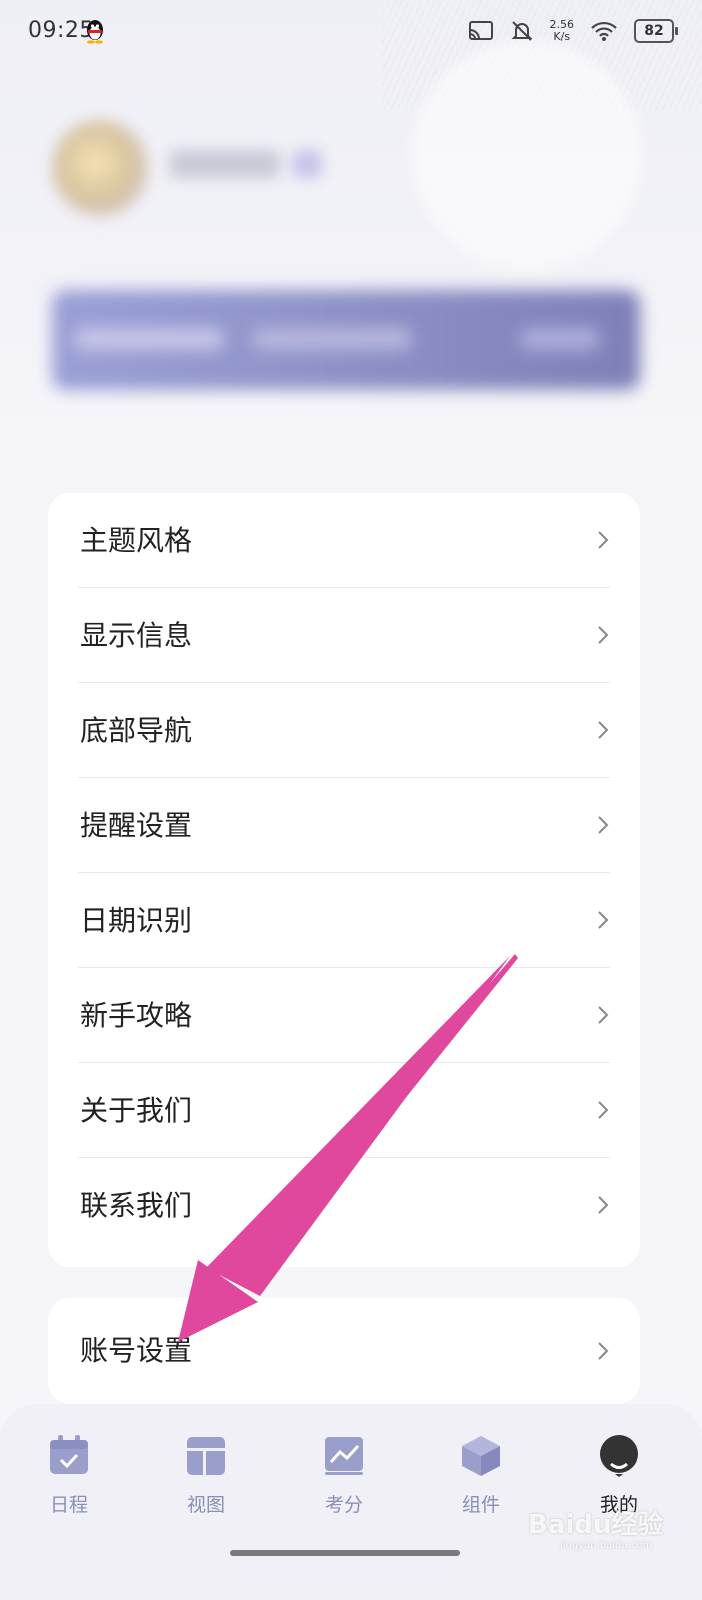  What do you see at coordinates (596, 1525) in the screenshot?
I see `baidu-watermark: Baidu经验` at bounding box center [596, 1525].